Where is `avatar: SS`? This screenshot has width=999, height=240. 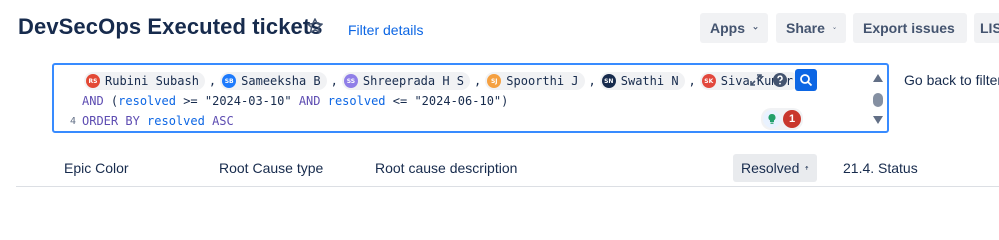
avatar: SS is located at coordinates (350, 81).